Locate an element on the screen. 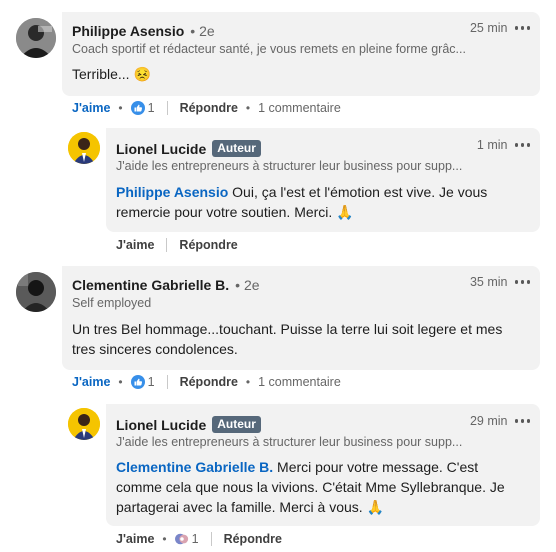  comment-time: 25 min is located at coordinates (500, 28).